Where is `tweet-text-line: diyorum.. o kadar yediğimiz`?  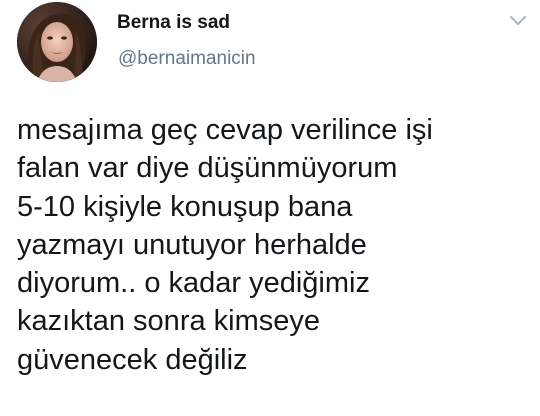
tweet-text-line: diyorum.. o kadar yediğimiz is located at coordinates (193, 283).